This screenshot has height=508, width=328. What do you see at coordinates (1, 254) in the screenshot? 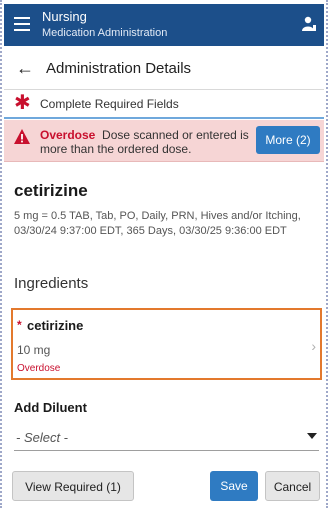
I see `window-border-left` at bounding box center [1, 254].